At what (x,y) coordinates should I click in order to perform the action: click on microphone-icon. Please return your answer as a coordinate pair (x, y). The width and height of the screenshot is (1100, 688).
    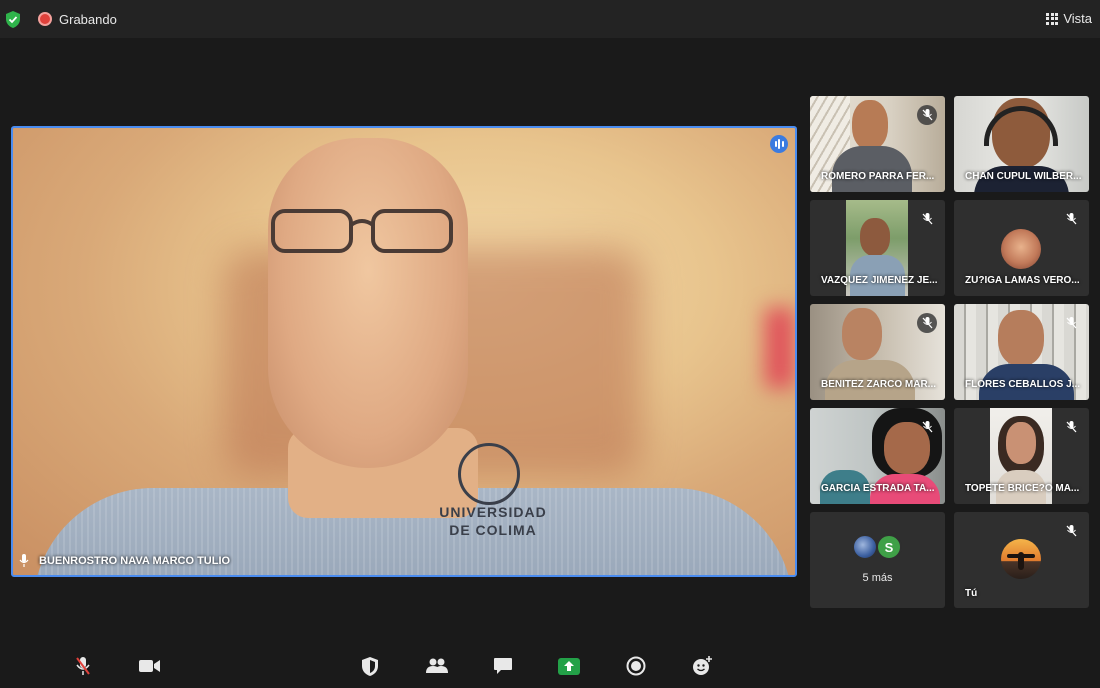
    Looking at the image, I should click on (24, 560).